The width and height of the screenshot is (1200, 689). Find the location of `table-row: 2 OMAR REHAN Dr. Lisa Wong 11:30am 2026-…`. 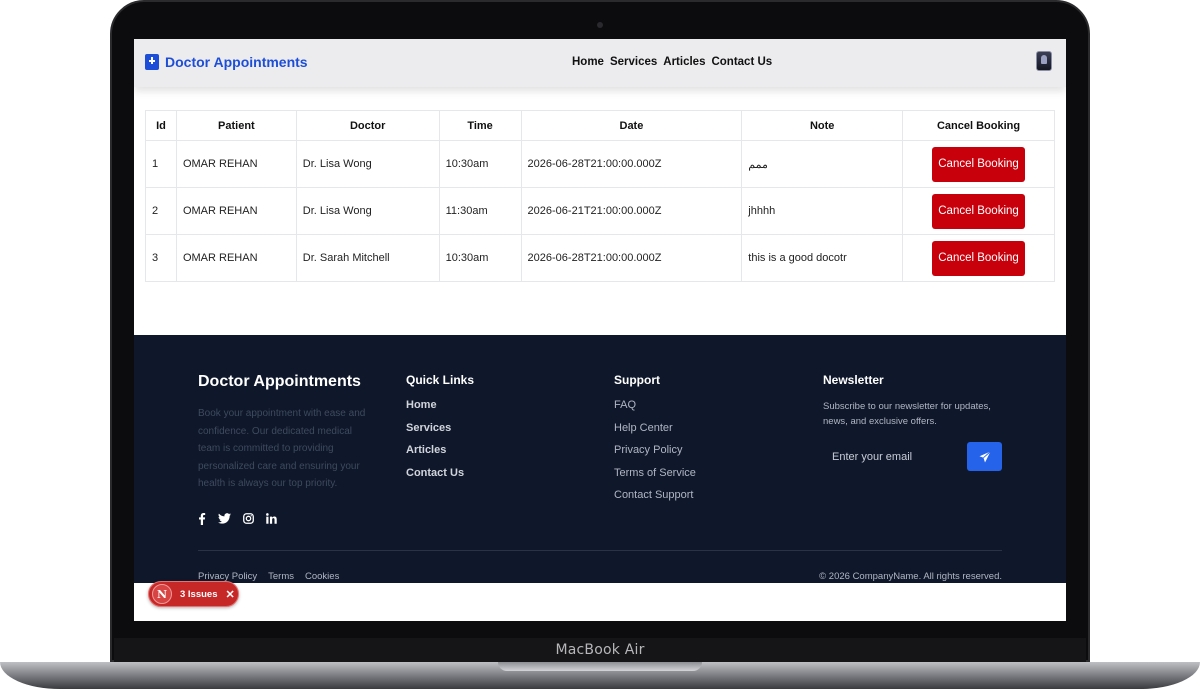

table-row: 2 OMAR REHAN Dr. Lisa Wong 11:30am 2026-… is located at coordinates (600, 211).